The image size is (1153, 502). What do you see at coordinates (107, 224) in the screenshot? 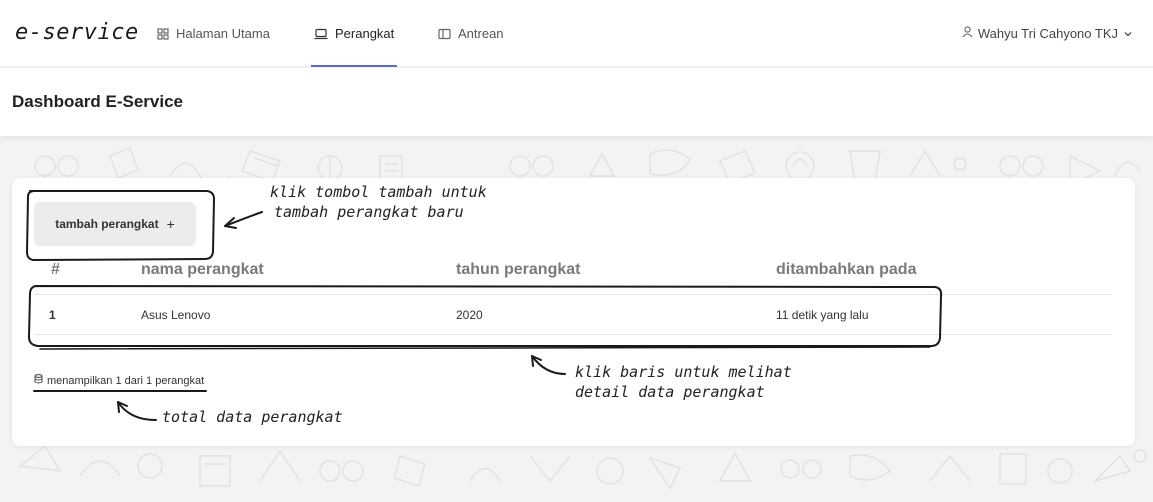
I see `add-device-label: tambah perangkat` at bounding box center [107, 224].